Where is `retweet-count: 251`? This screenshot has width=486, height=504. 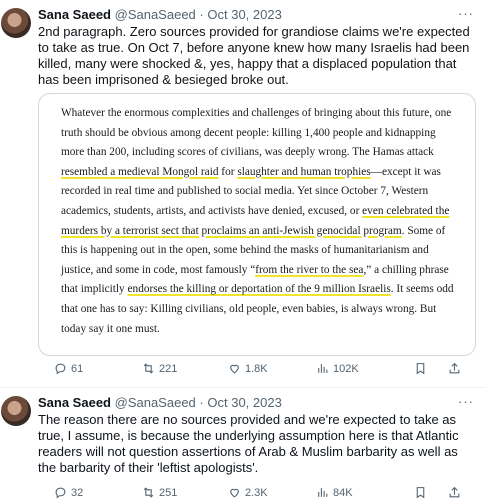 retweet-count: 251 is located at coordinates (168, 492).